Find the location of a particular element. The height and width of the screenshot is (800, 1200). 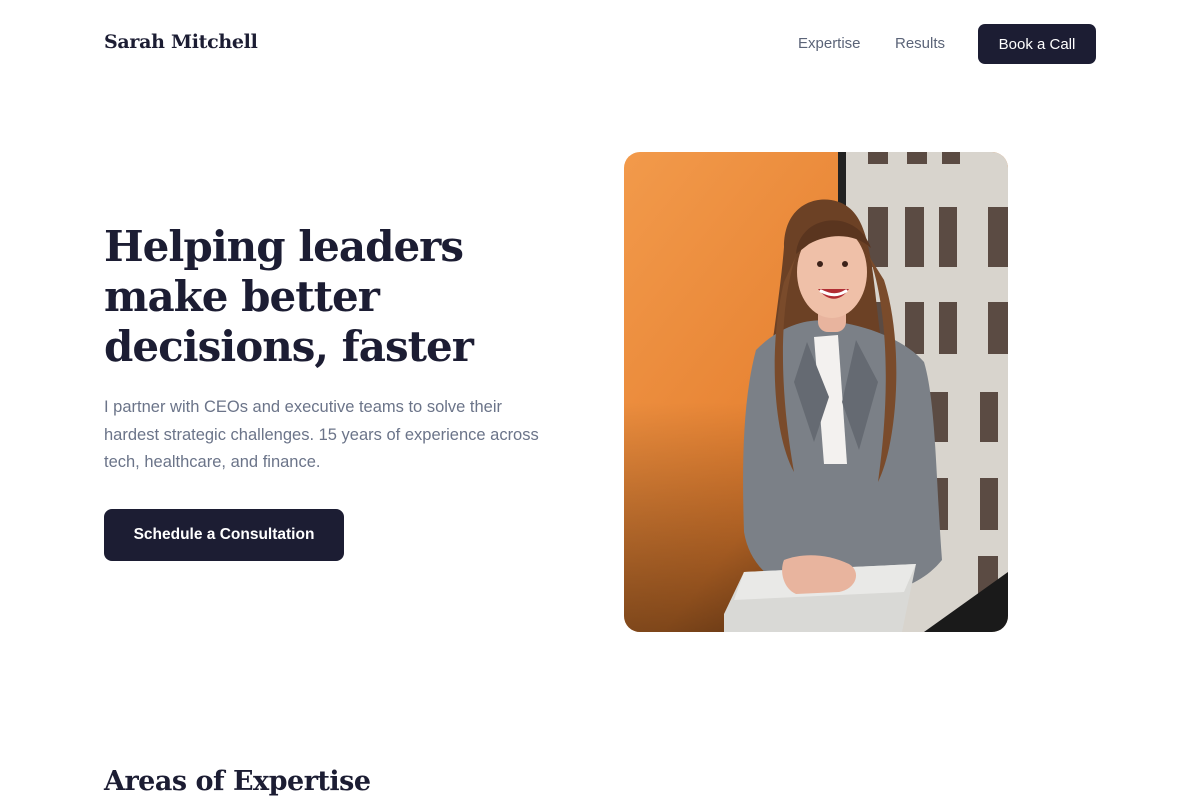

schedule-consultation-button: Schedule a Consultation is located at coordinates (224, 535).